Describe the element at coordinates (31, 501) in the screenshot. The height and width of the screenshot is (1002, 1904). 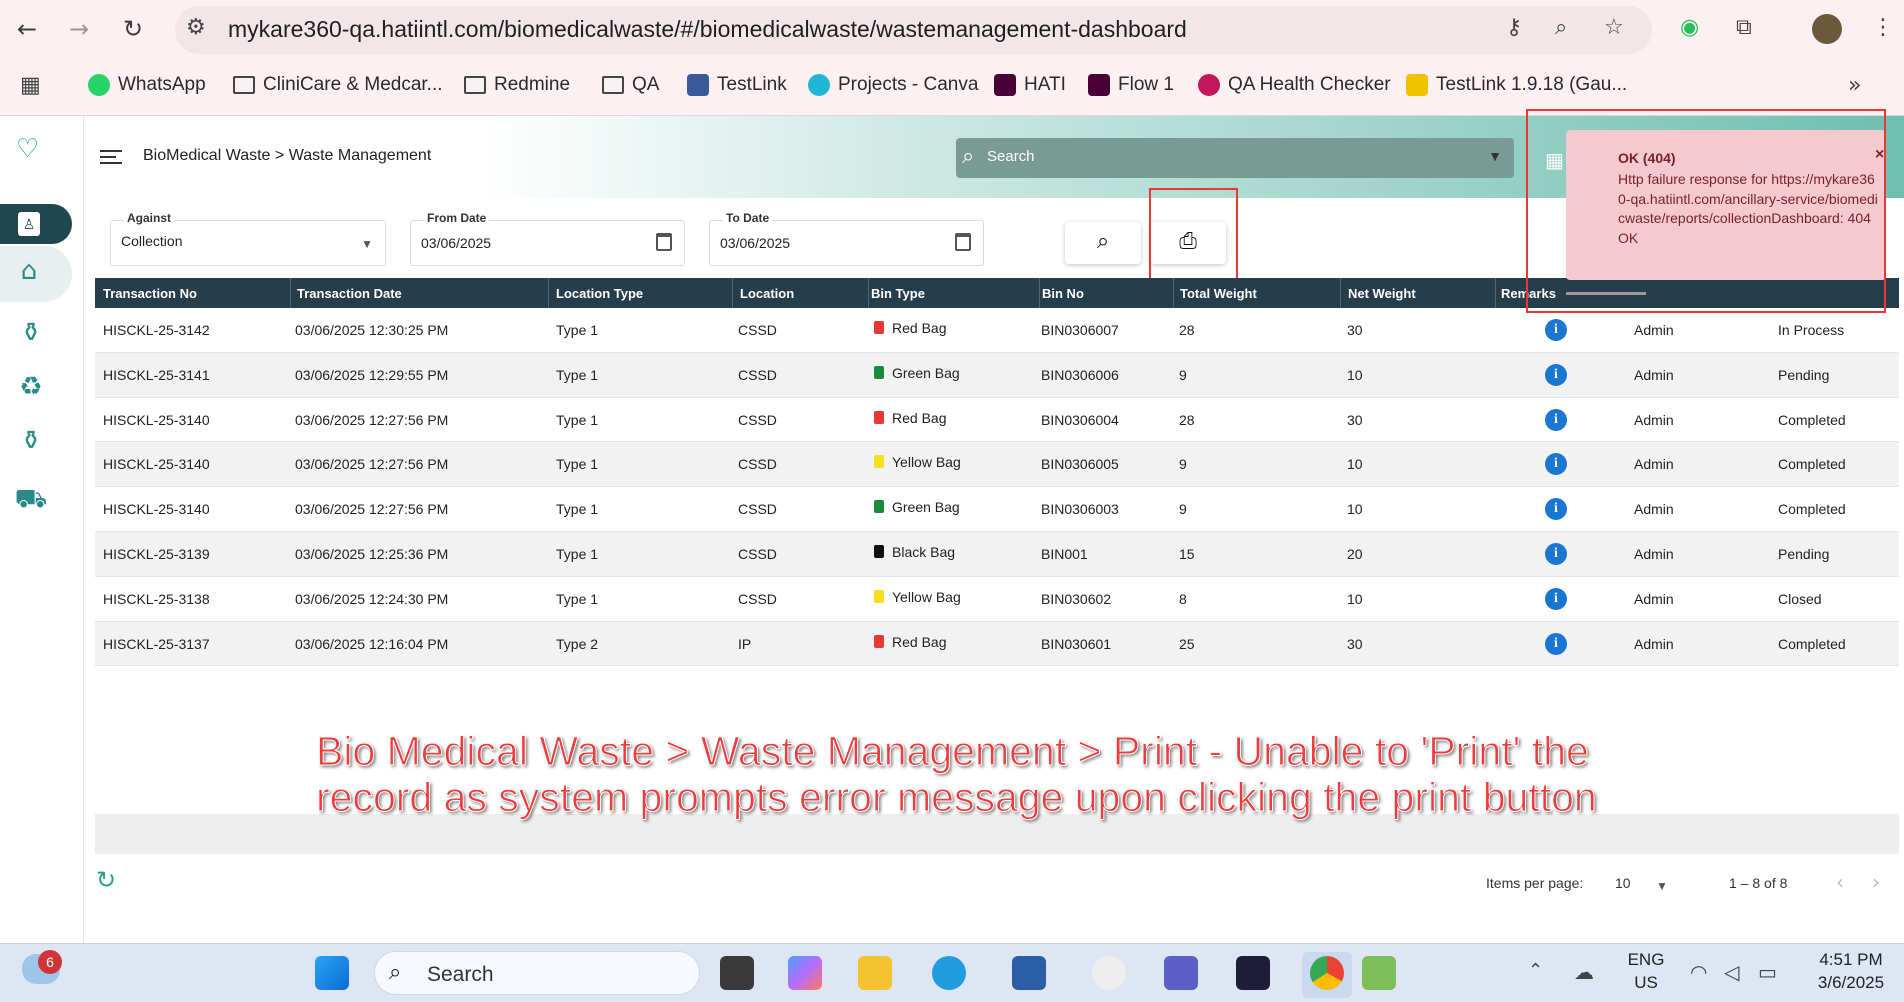
I see `sidebar-item-truck: ⛟` at that location.